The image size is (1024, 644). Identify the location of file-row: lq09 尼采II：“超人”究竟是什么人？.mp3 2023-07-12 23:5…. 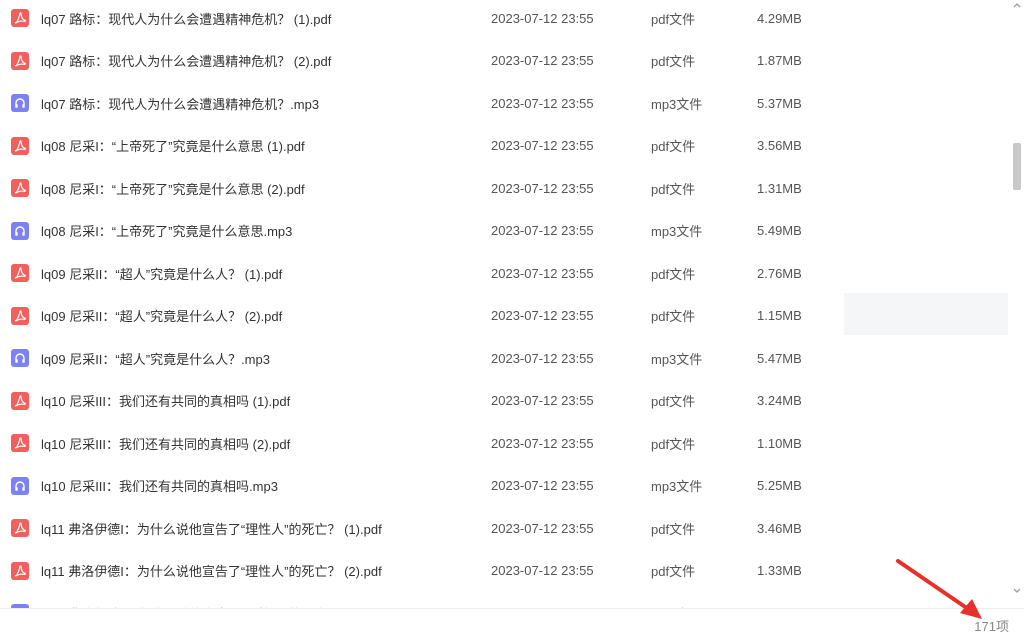
(504, 358).